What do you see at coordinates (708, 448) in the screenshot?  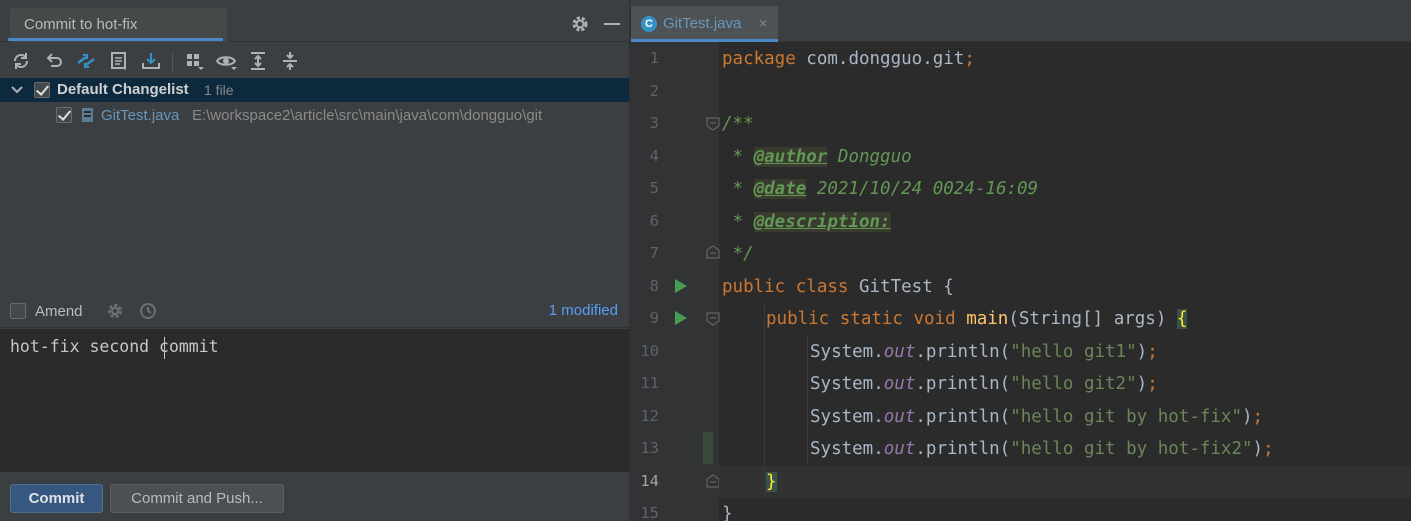 I see `vcs-change-marker` at bounding box center [708, 448].